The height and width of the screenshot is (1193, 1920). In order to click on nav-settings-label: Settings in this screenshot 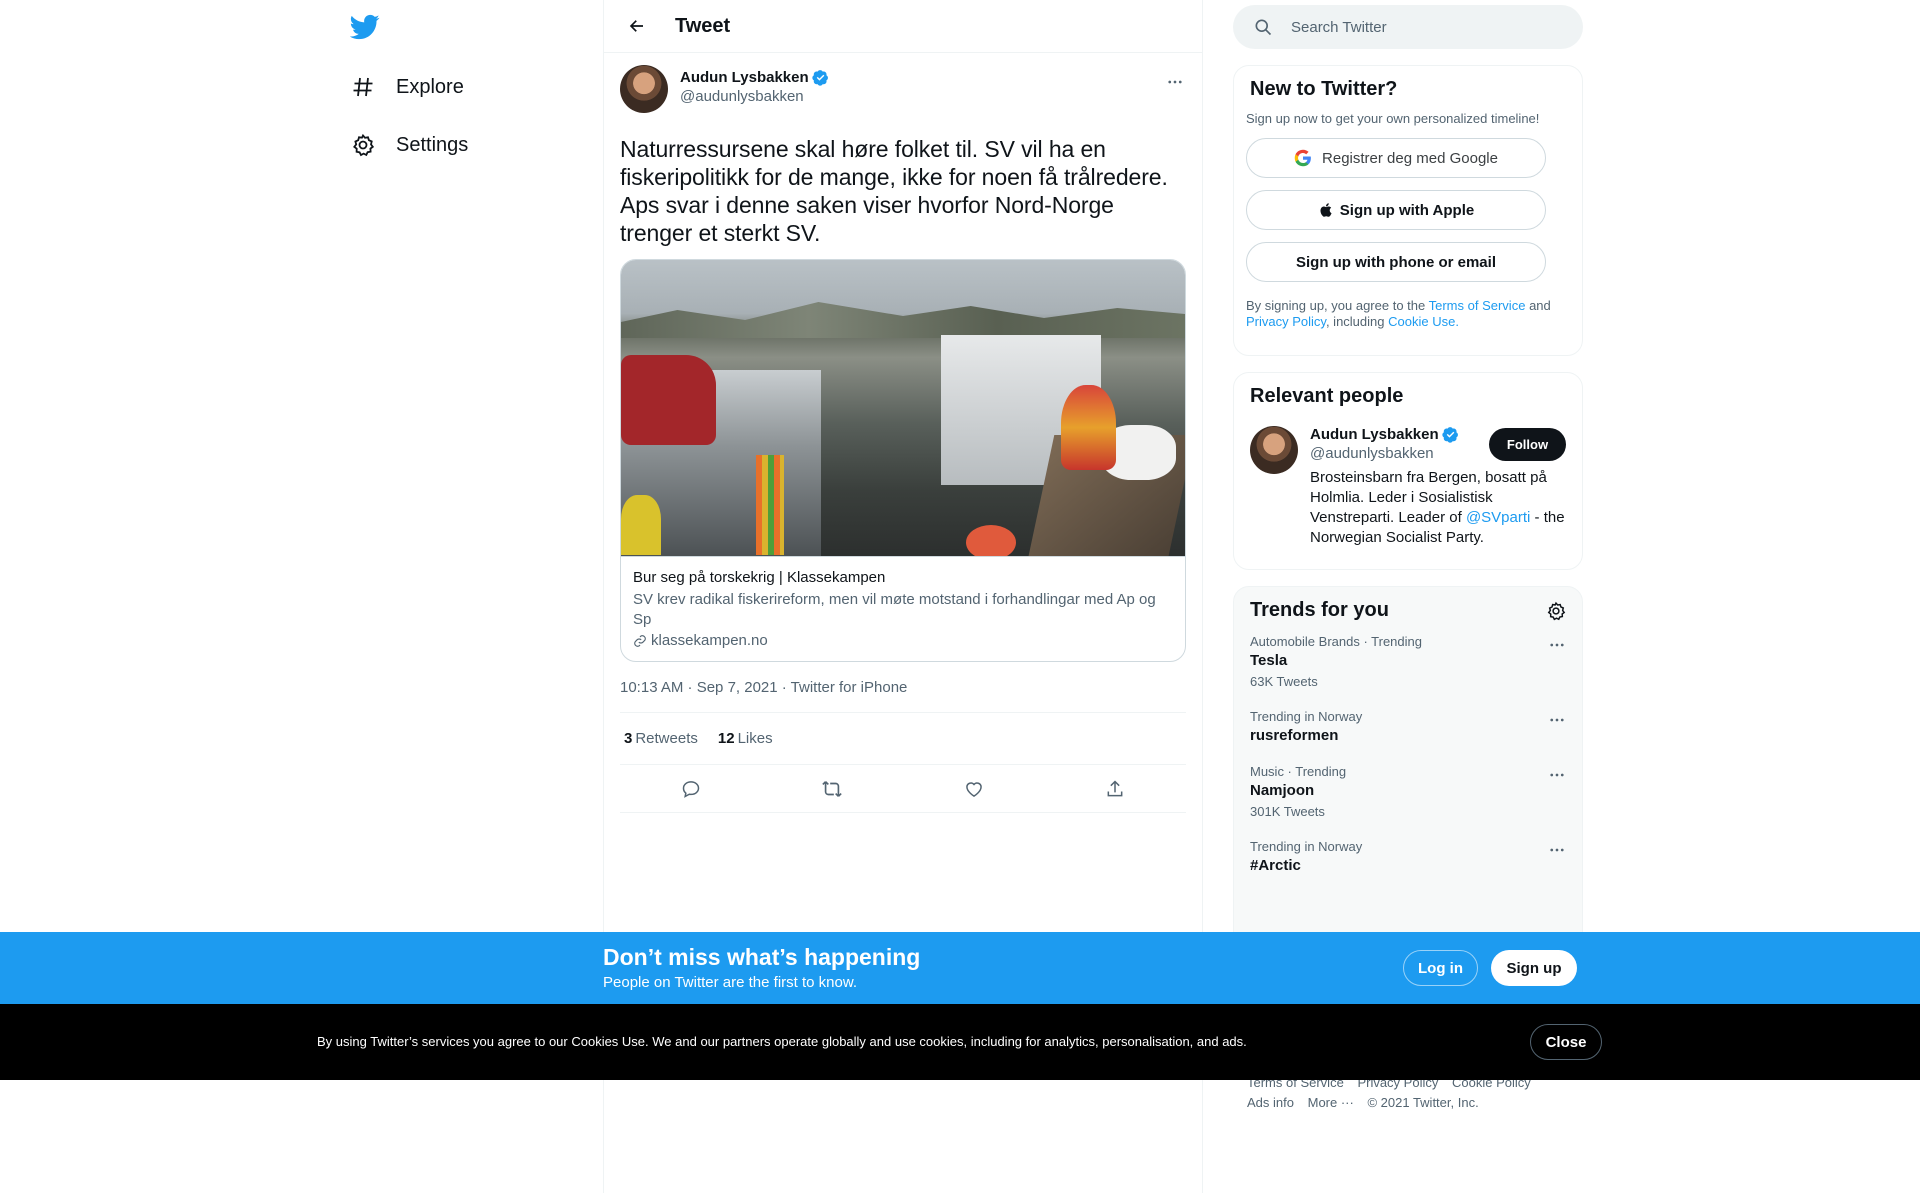, I will do `click(432, 144)`.